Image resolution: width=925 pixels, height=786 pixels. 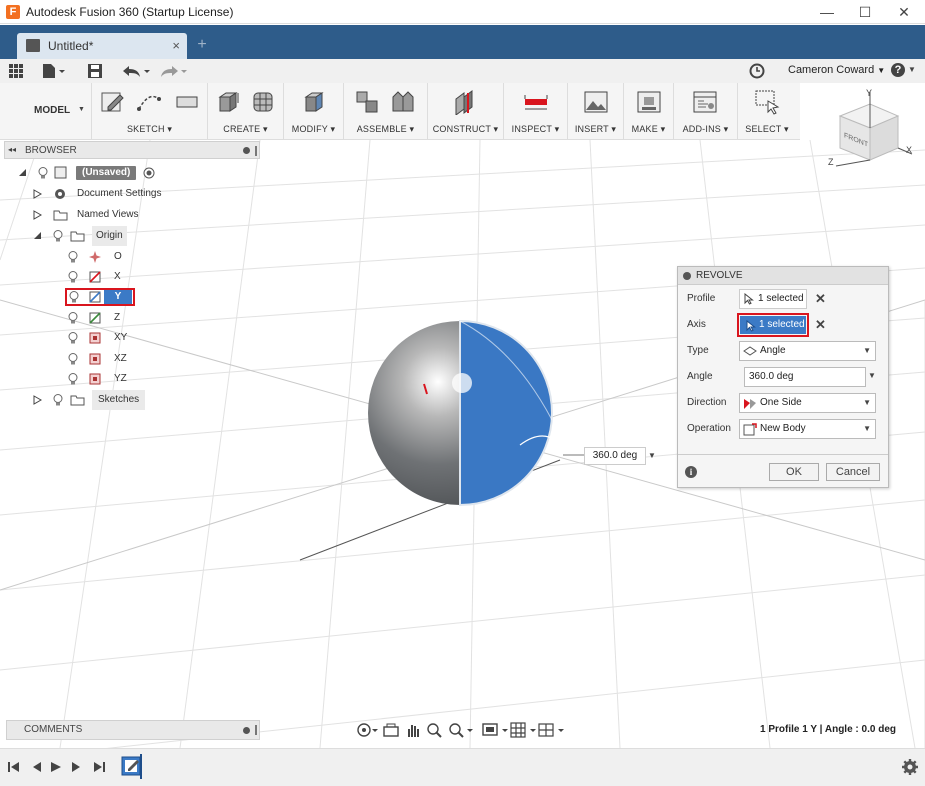 What do you see at coordinates (104, 318) in the screenshot?
I see `tree-item-z-axis: Z` at bounding box center [104, 318].